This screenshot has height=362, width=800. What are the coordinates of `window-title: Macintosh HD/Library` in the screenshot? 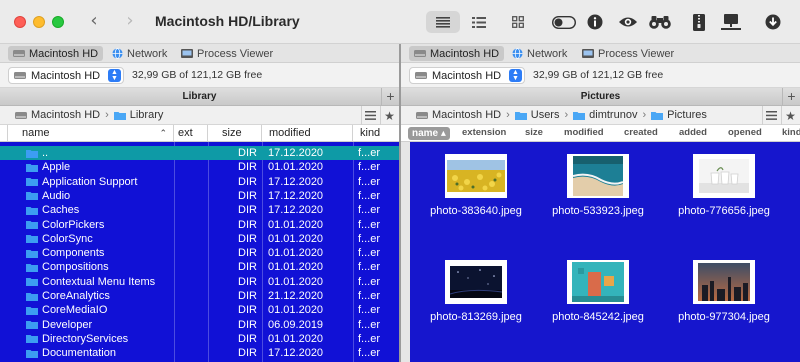 It's located at (227, 21).